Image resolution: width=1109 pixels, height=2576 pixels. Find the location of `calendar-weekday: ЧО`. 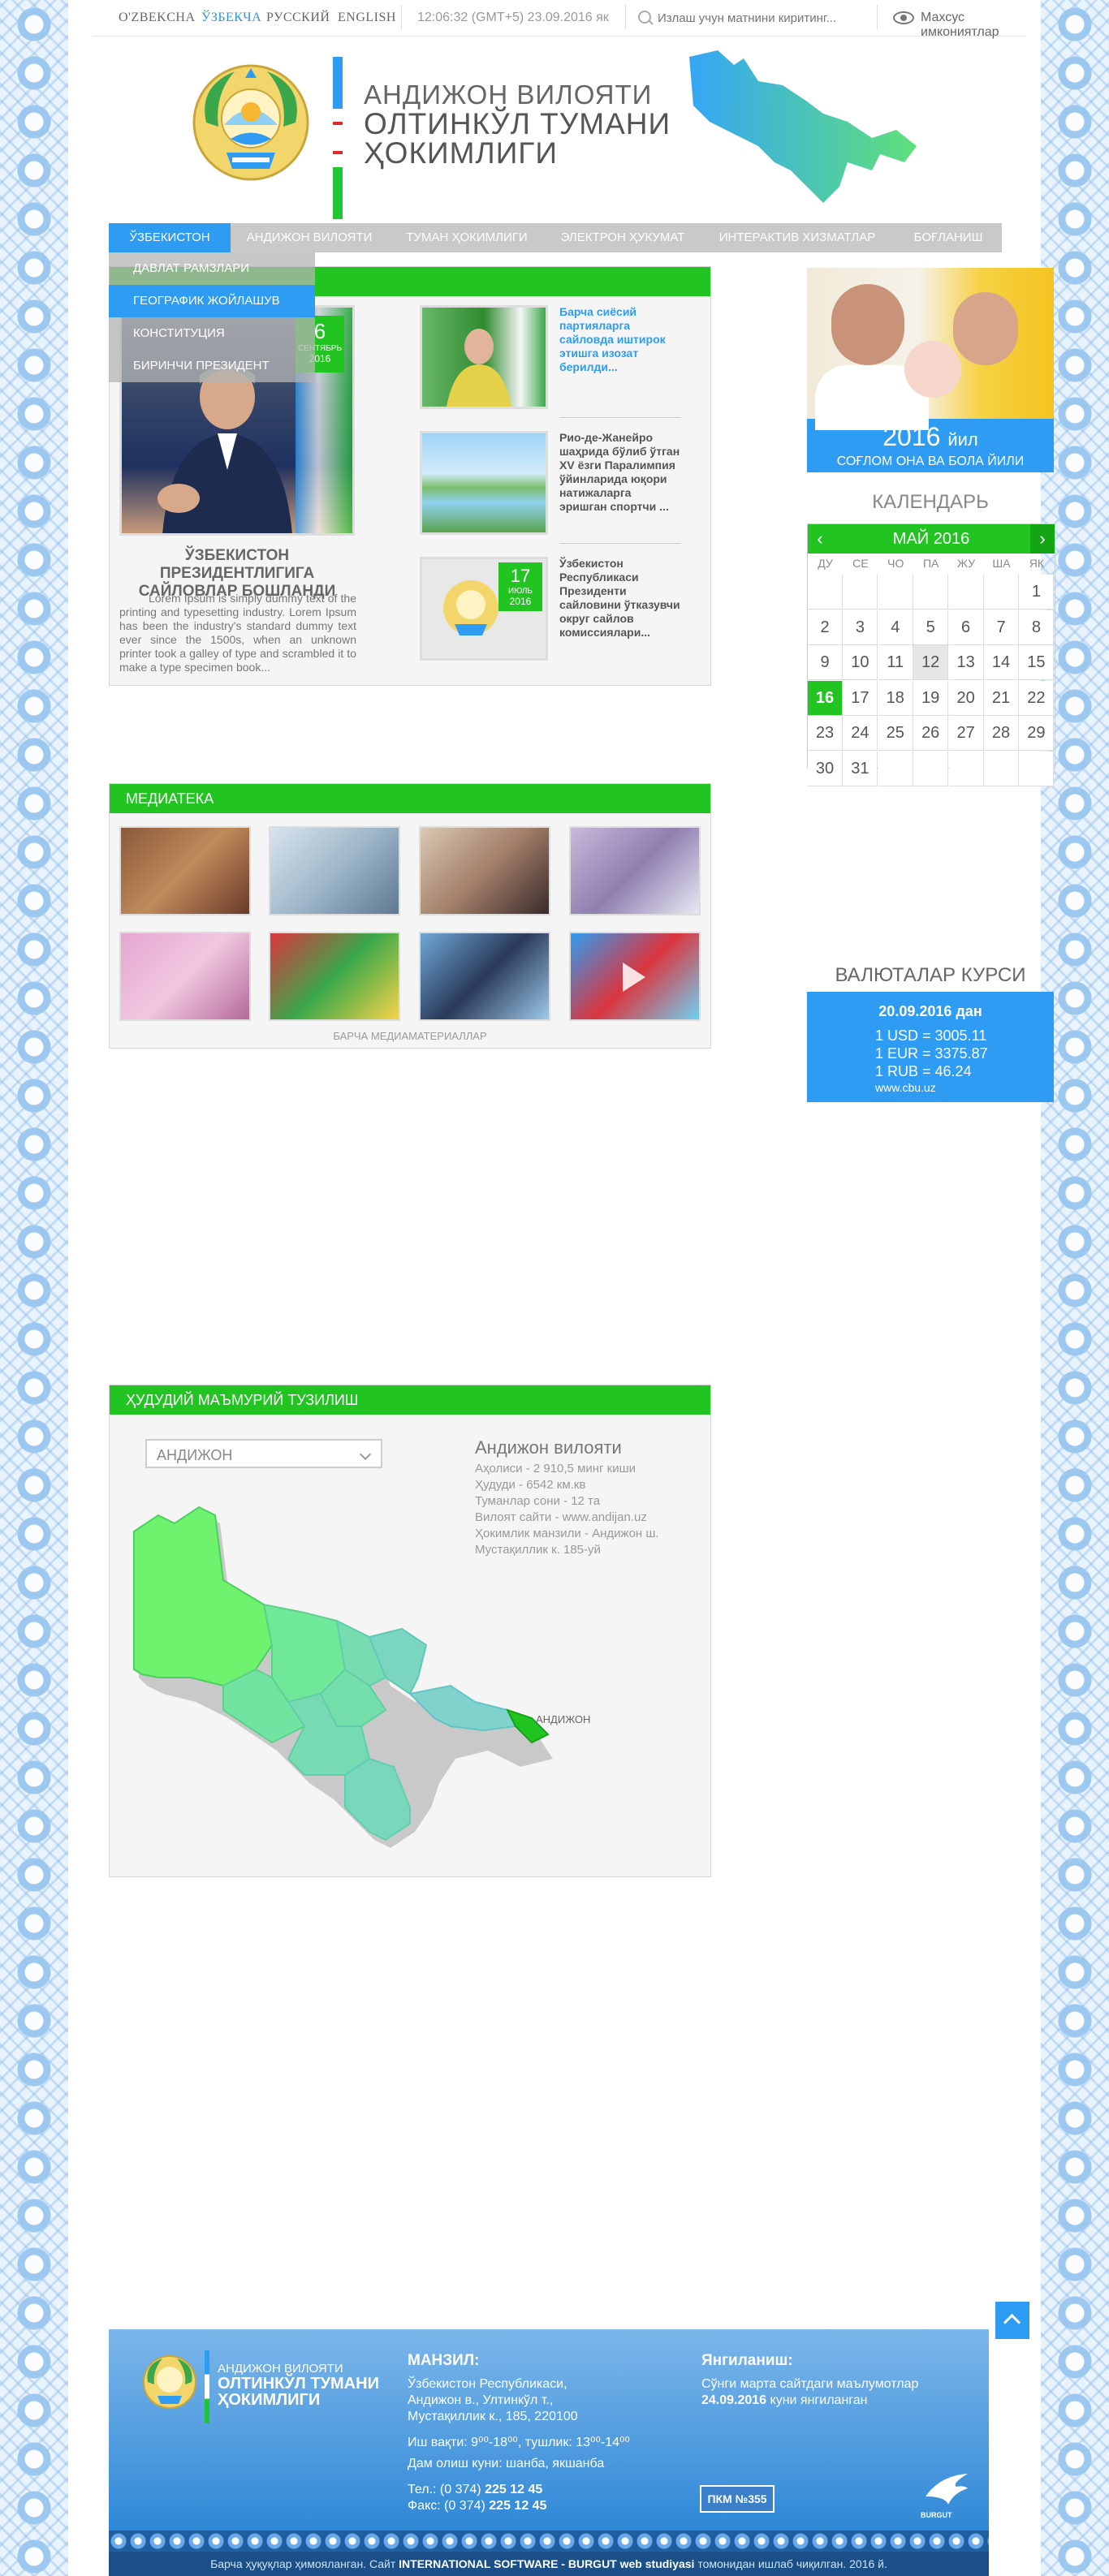

calendar-weekday: ЧО is located at coordinates (896, 563).